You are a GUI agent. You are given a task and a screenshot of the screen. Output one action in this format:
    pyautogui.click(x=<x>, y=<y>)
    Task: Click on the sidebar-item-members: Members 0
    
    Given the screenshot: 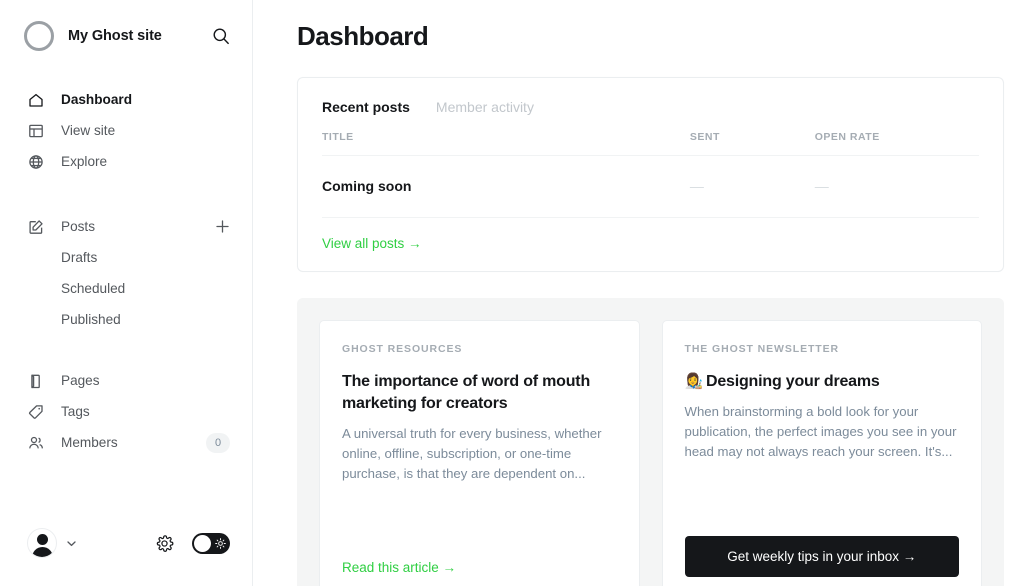 What is the action you would take?
    pyautogui.click(x=126, y=442)
    